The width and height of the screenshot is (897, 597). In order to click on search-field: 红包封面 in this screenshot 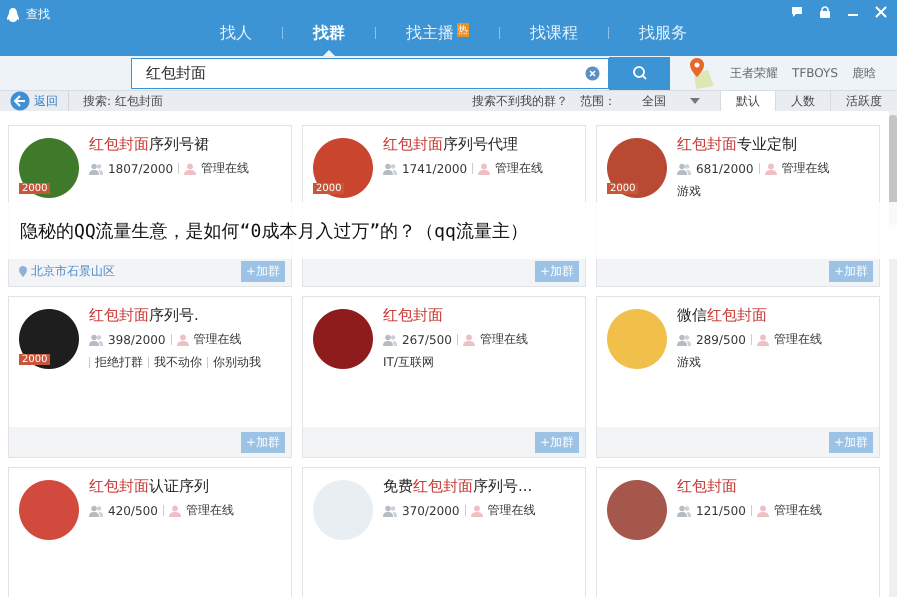, I will do `click(370, 73)`.